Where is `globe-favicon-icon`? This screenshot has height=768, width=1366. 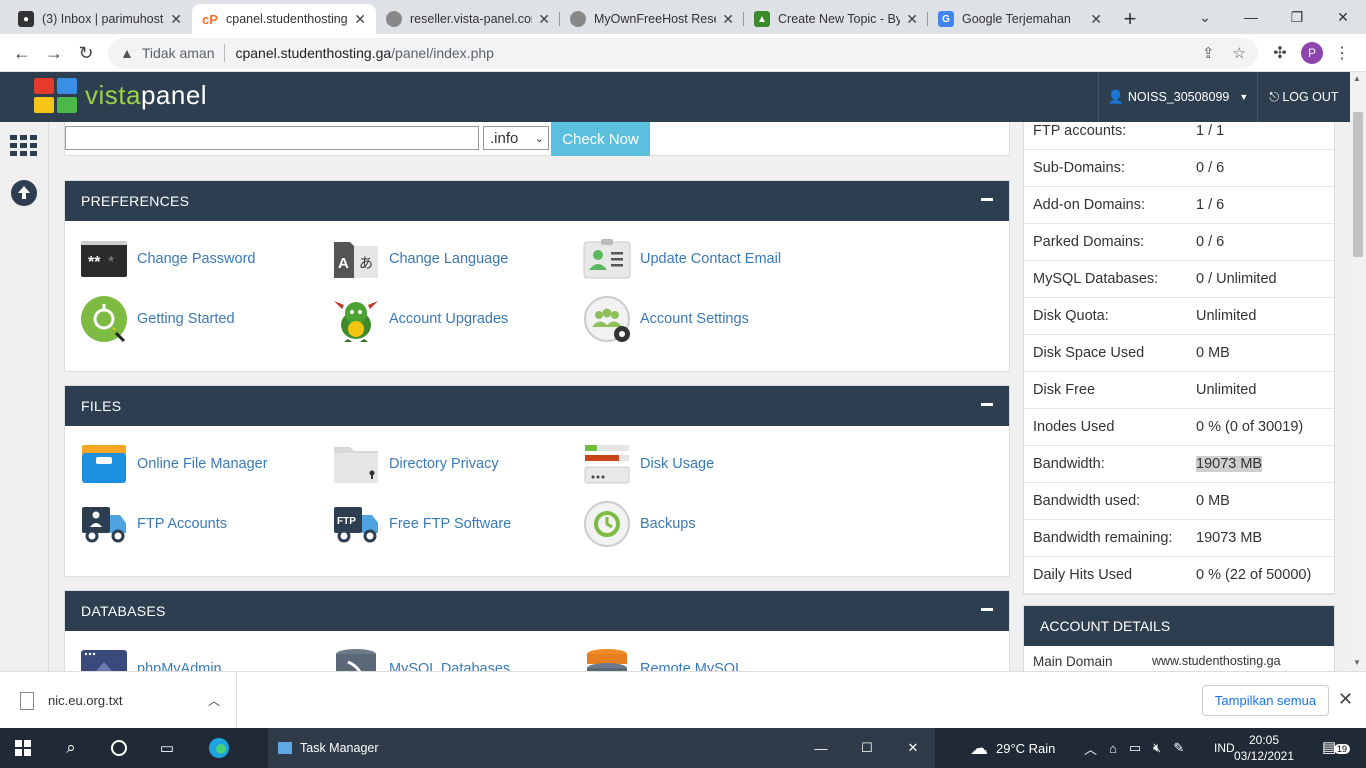 globe-favicon-icon is located at coordinates (394, 19).